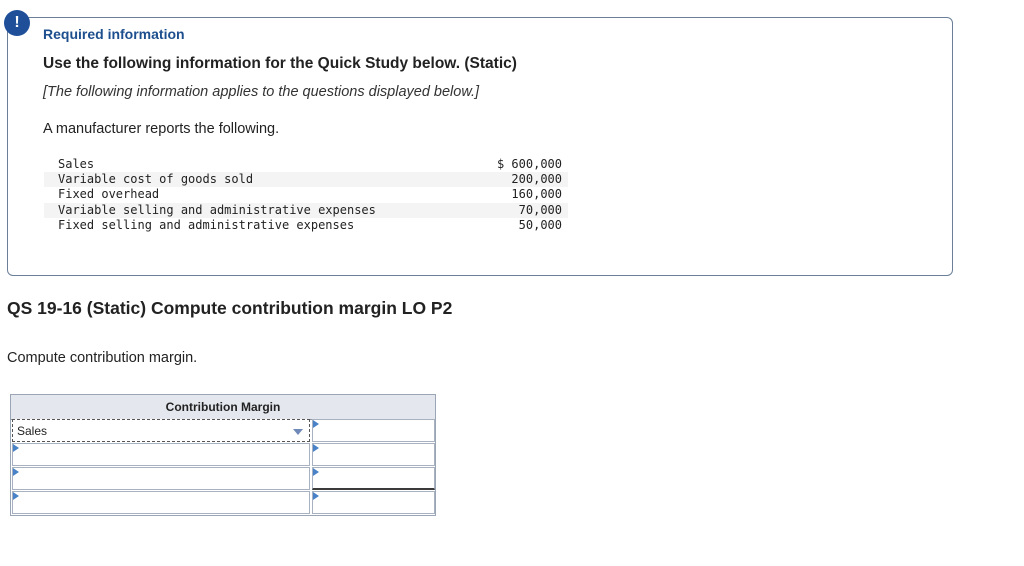 The height and width of the screenshot is (566, 1024). I want to click on required-info-title: Required information, so click(114, 34).